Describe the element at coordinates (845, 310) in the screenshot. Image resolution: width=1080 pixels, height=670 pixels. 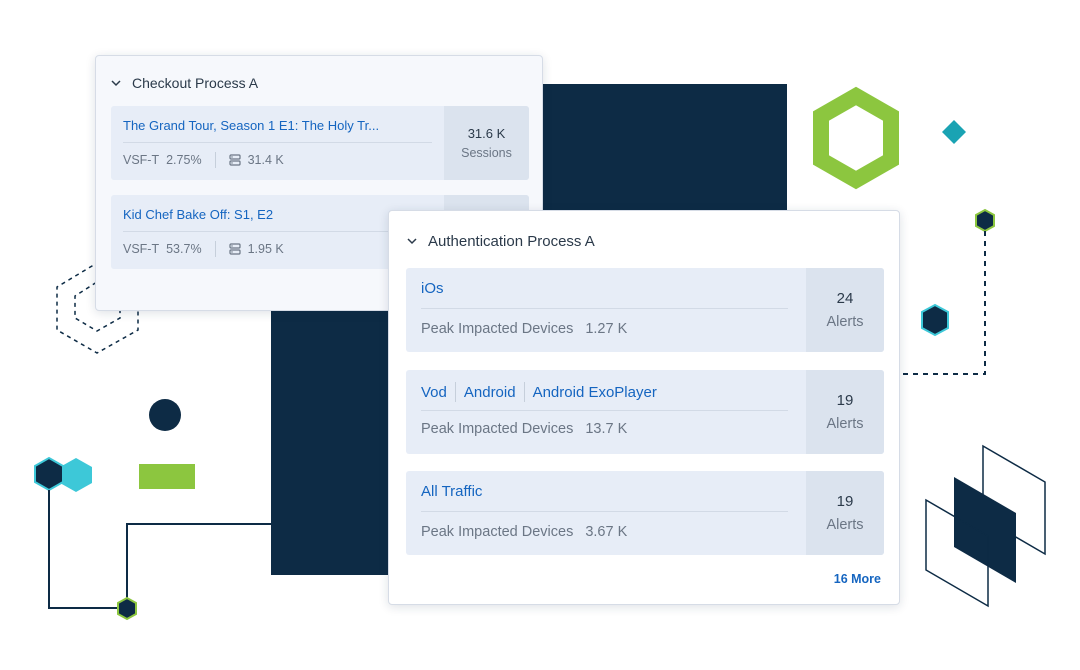
I see `alerts-counter: 24 Alerts` at that location.